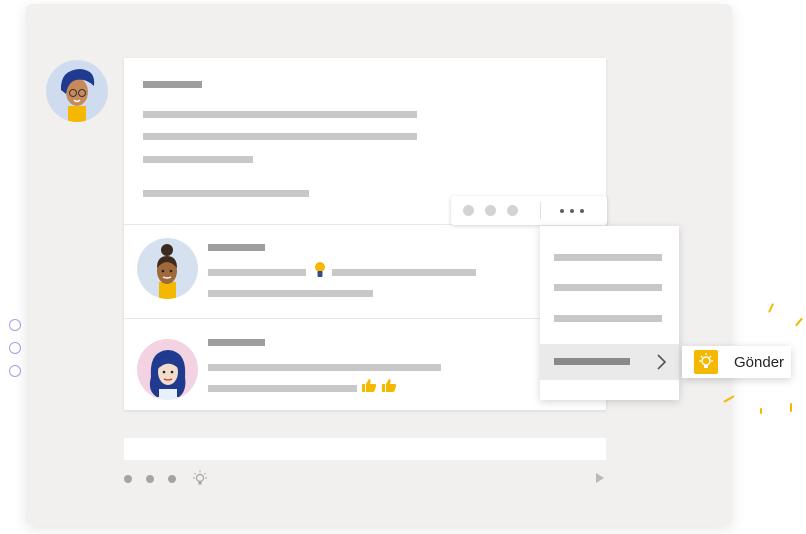 The height and width of the screenshot is (534, 806). Describe the element at coordinates (172, 84) in the screenshot. I see `message-author-placeholder` at that location.